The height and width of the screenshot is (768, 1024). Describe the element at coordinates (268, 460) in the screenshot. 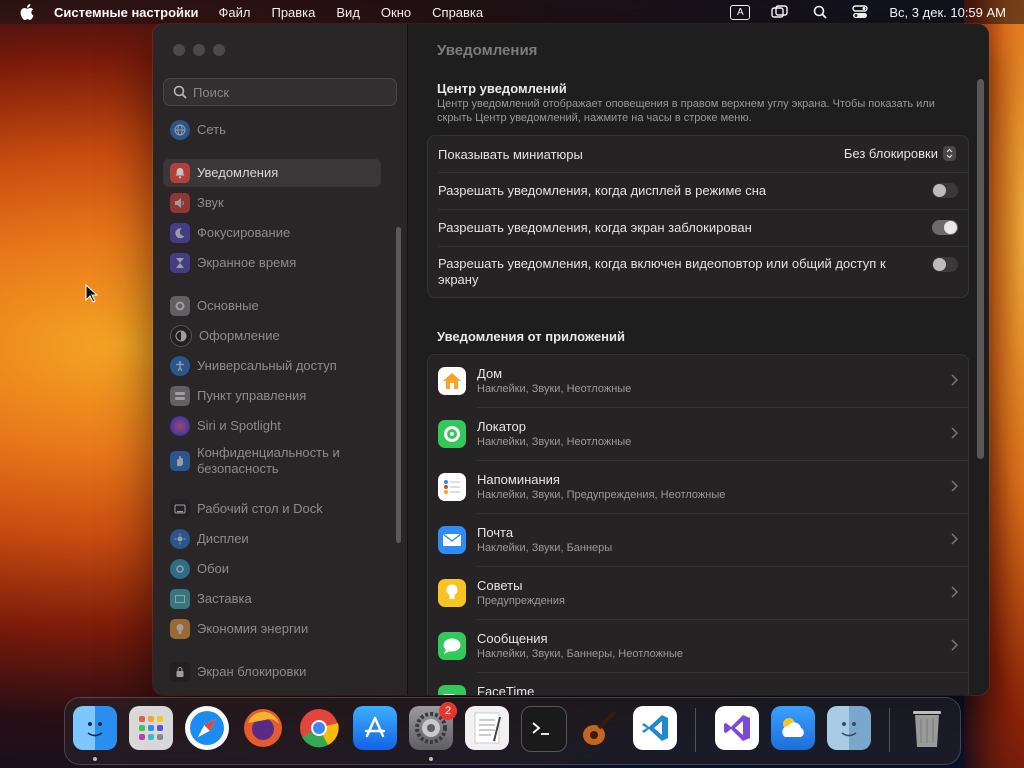

I see `sidebar-item-label: Конфиденциальность и безопасность` at that location.